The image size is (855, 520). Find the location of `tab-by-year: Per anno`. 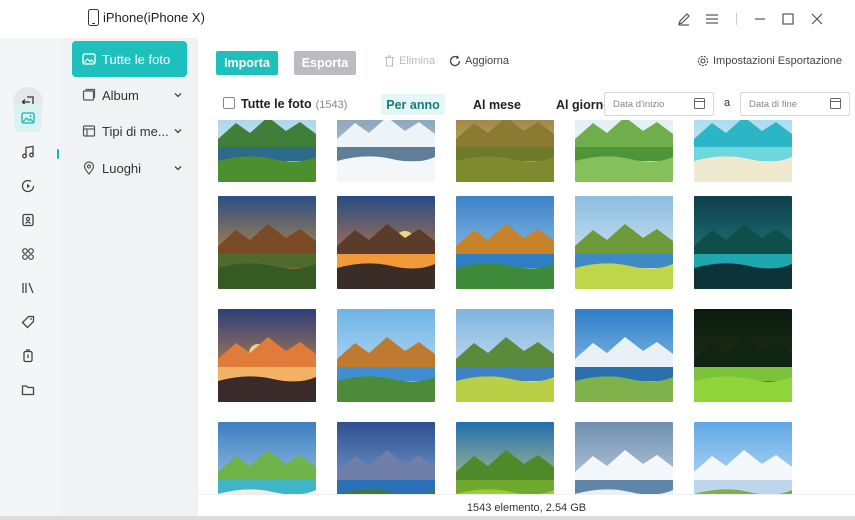

tab-by-year: Per anno is located at coordinates (413, 104).